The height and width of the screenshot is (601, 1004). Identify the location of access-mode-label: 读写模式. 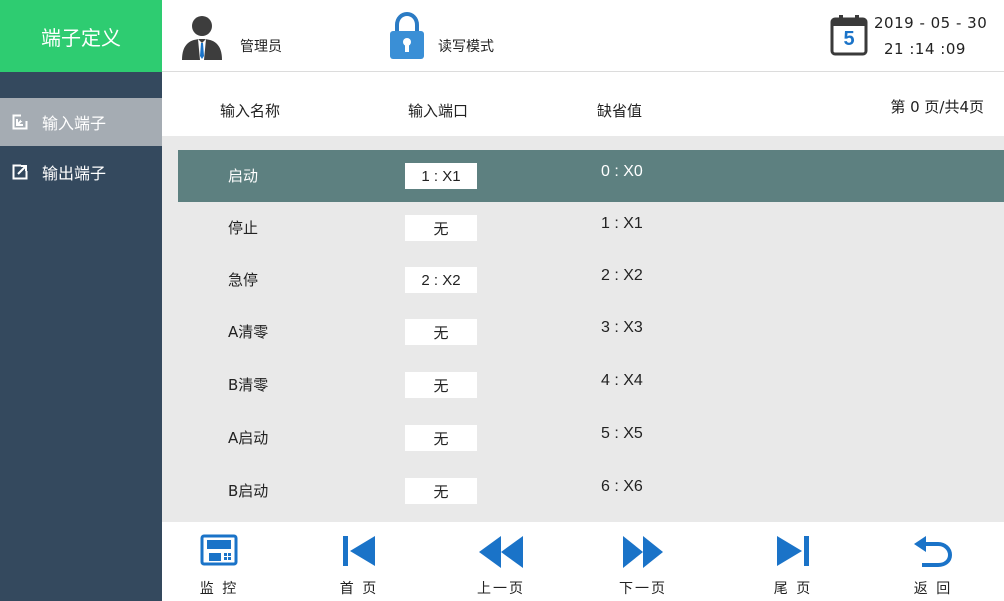
(466, 47).